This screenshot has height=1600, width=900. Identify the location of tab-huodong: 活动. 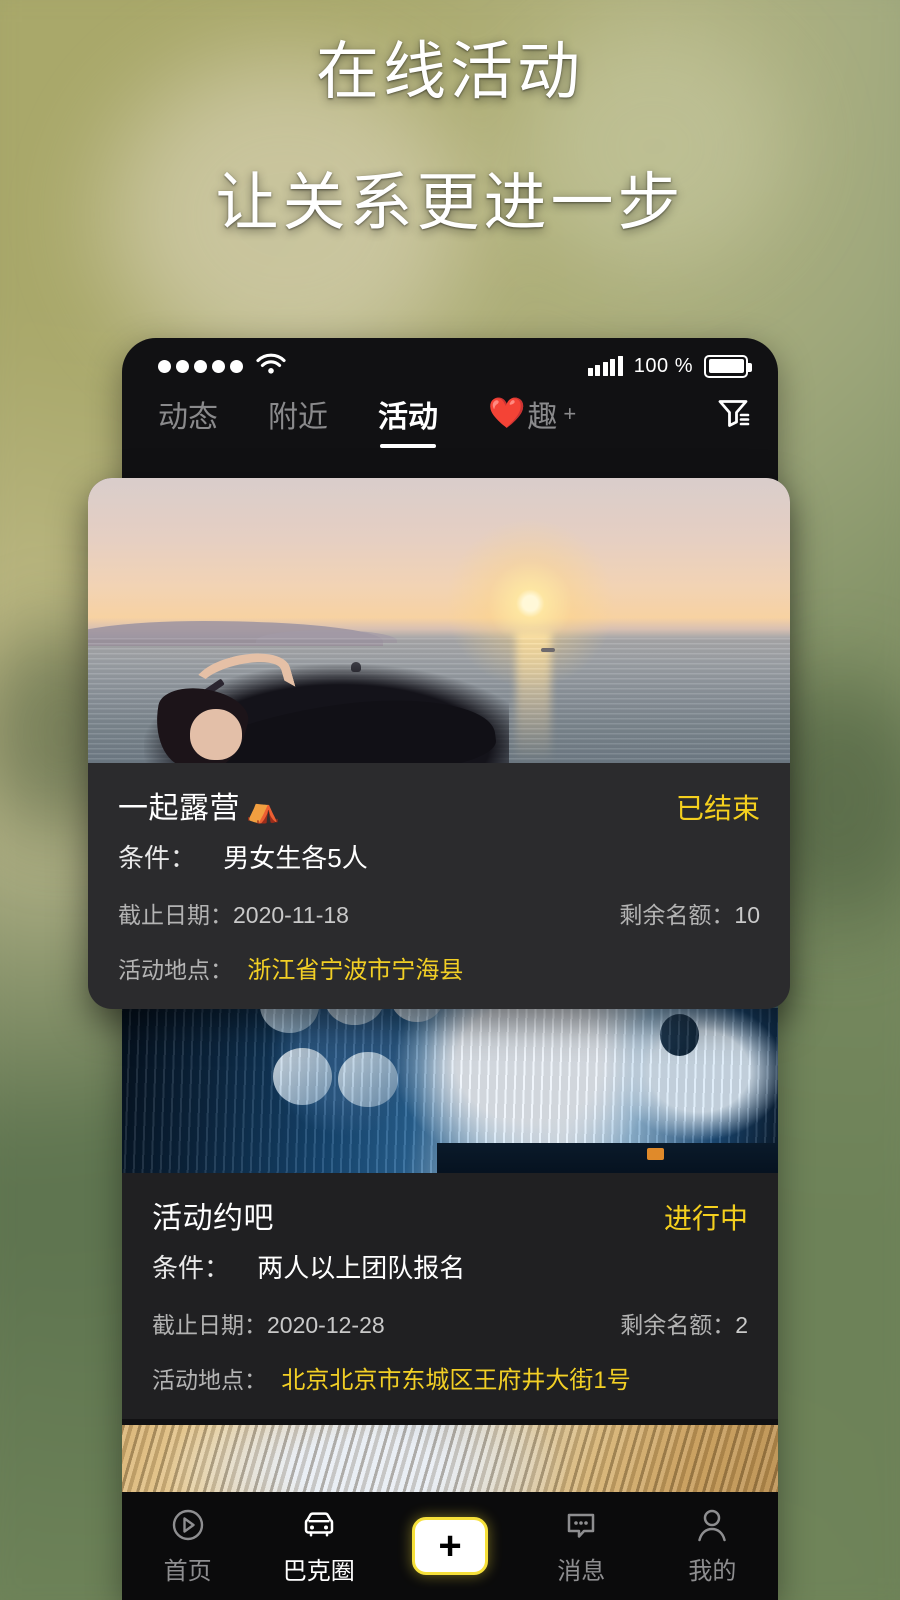
(408, 420).